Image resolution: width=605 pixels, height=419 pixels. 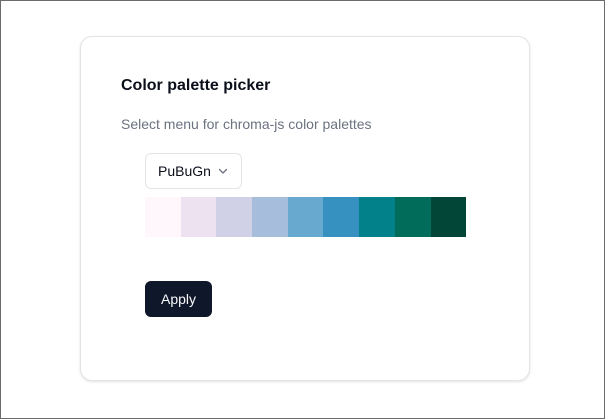 I want to click on card-title: Color palette picker, so click(x=196, y=85).